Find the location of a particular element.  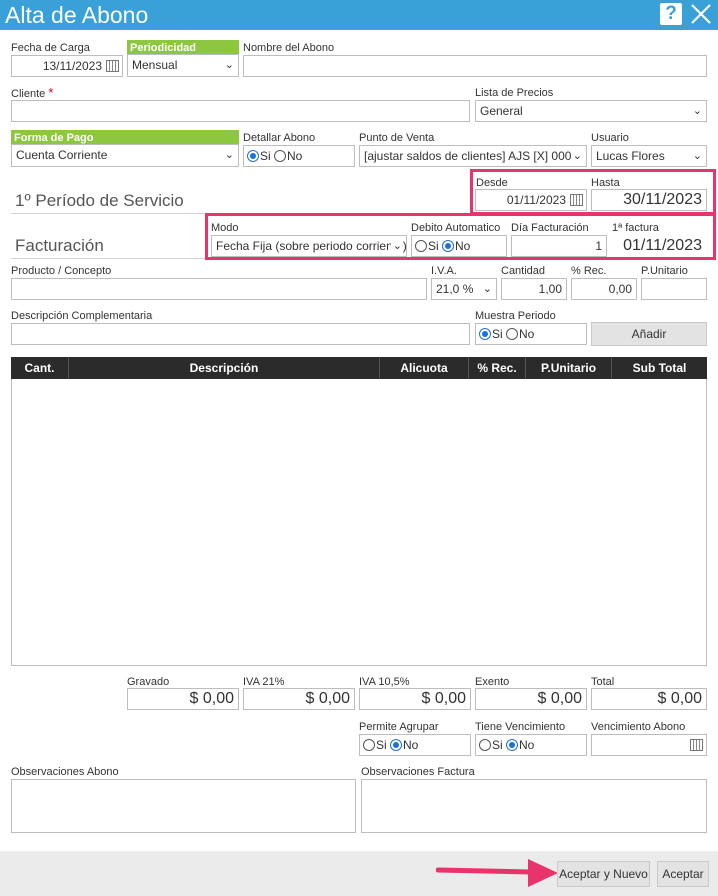

cliente-label: Cliente * is located at coordinates (32, 92).